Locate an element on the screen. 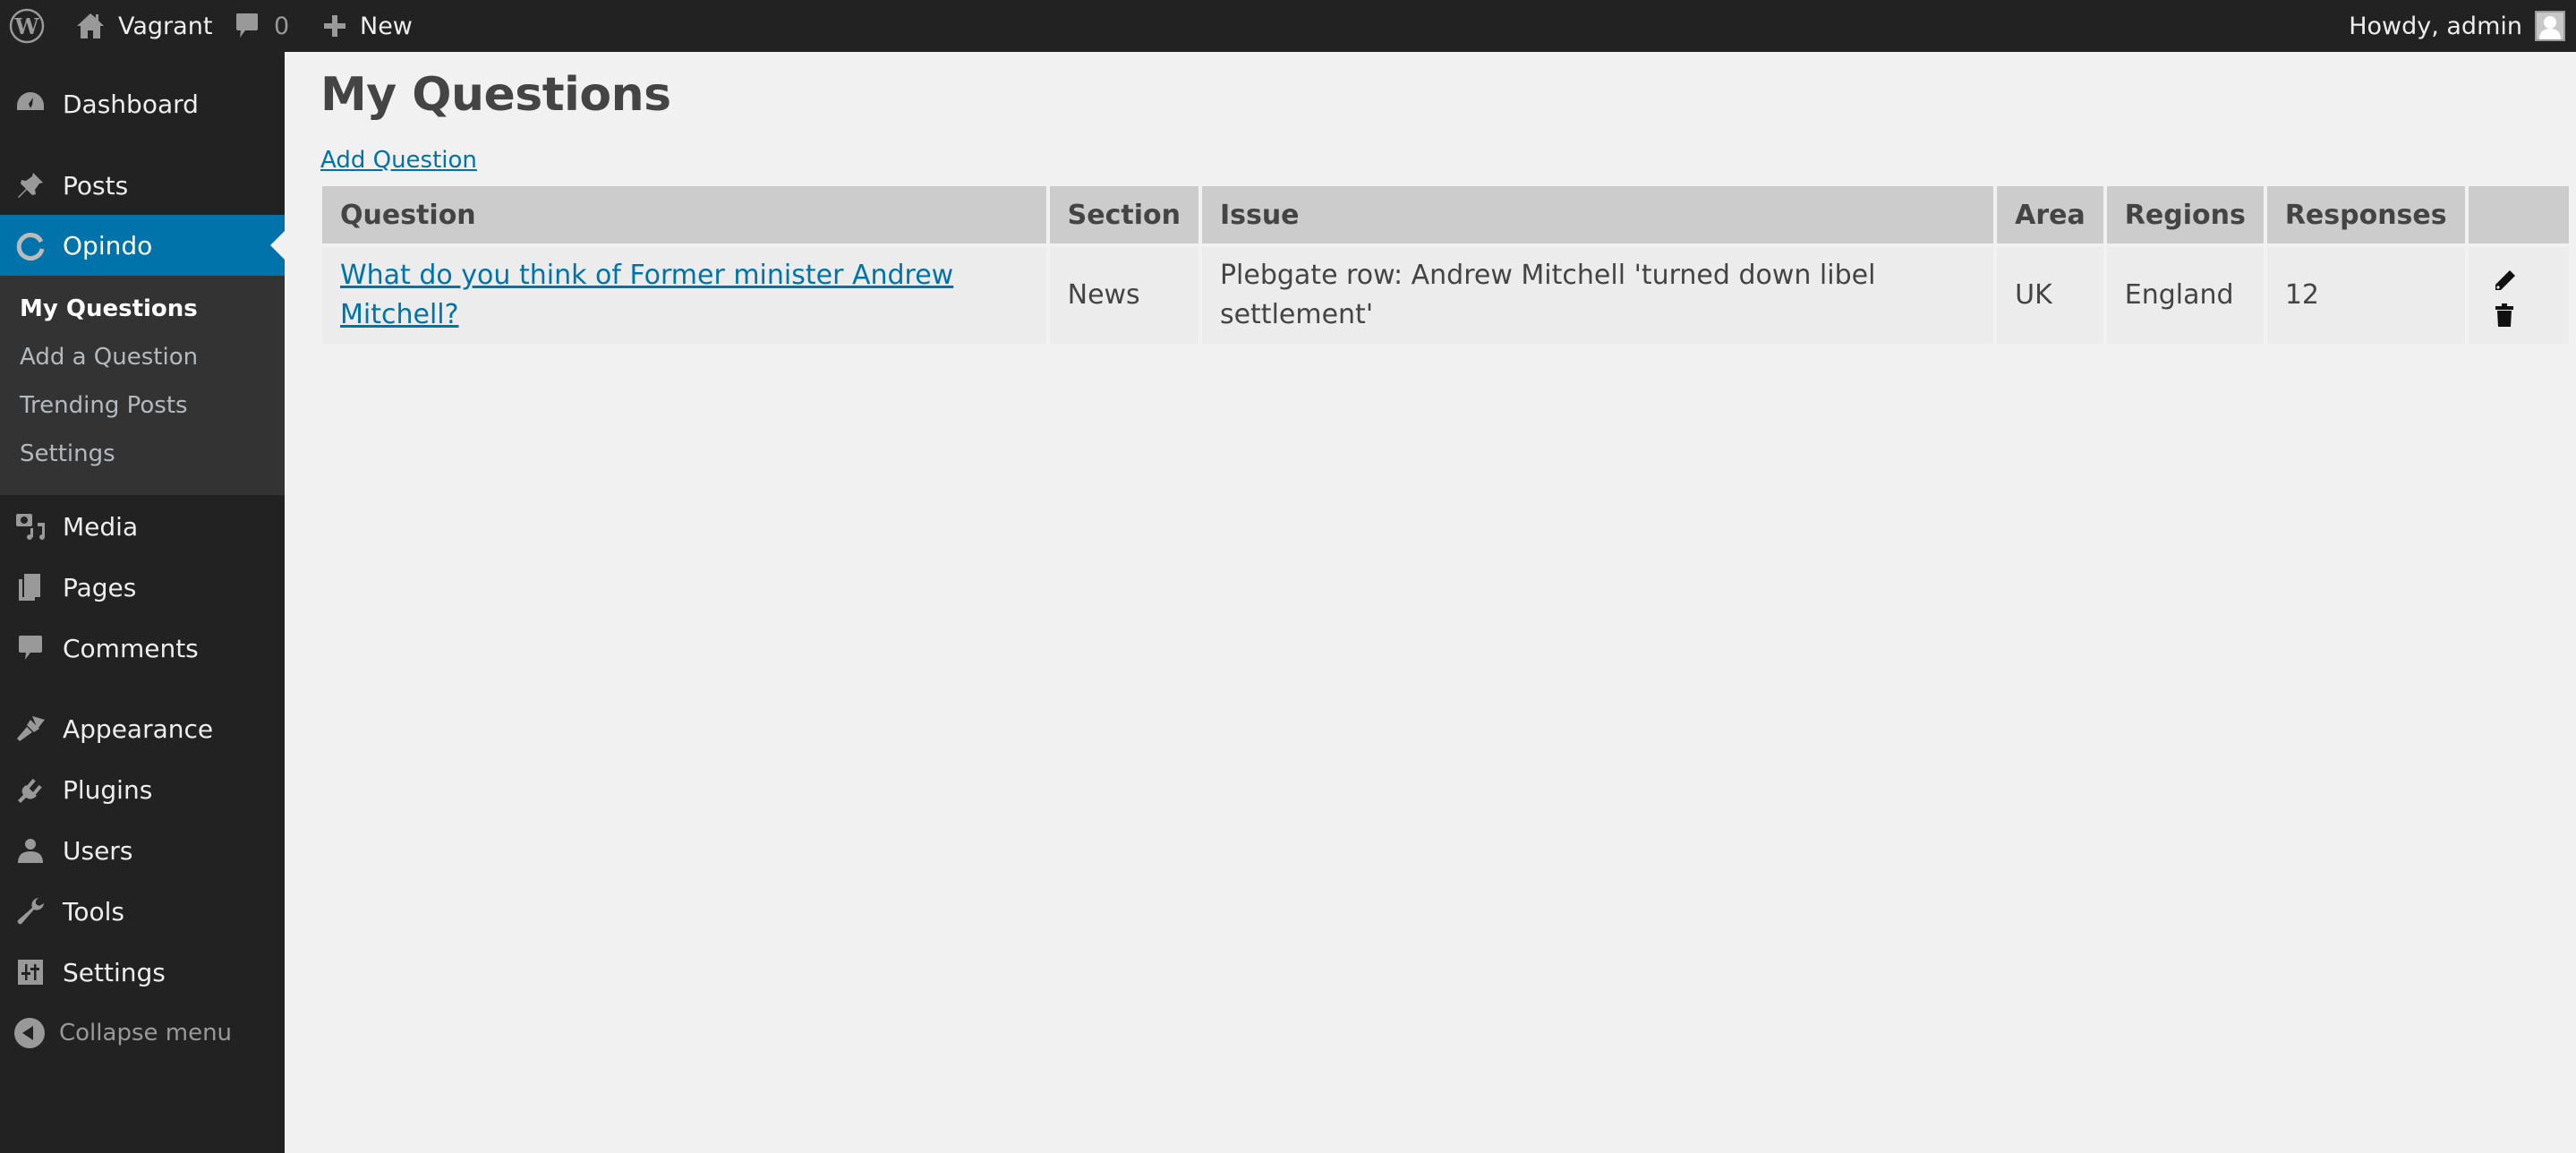  sidebar-item-opindo: Opindo is located at coordinates (142, 245).